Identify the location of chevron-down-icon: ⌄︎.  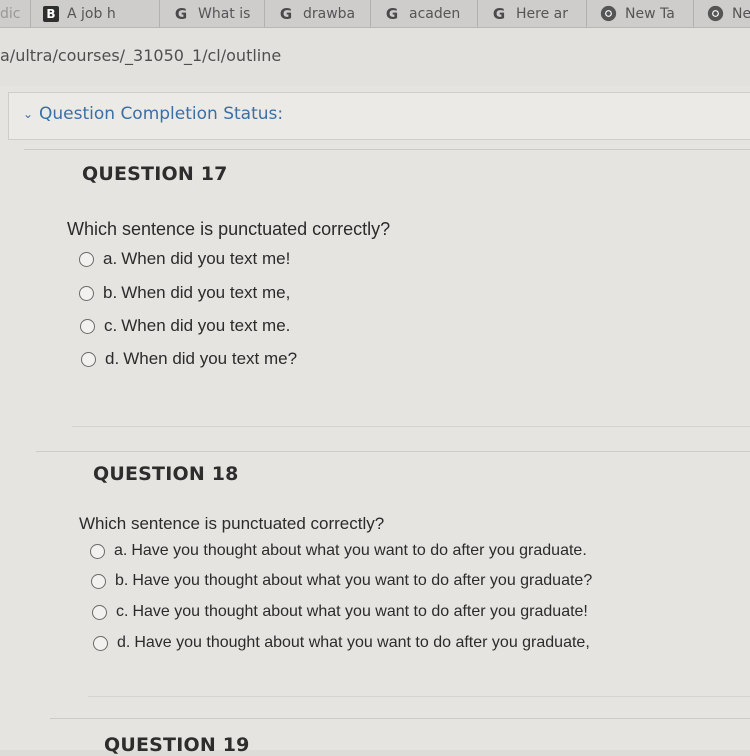
(28, 114).